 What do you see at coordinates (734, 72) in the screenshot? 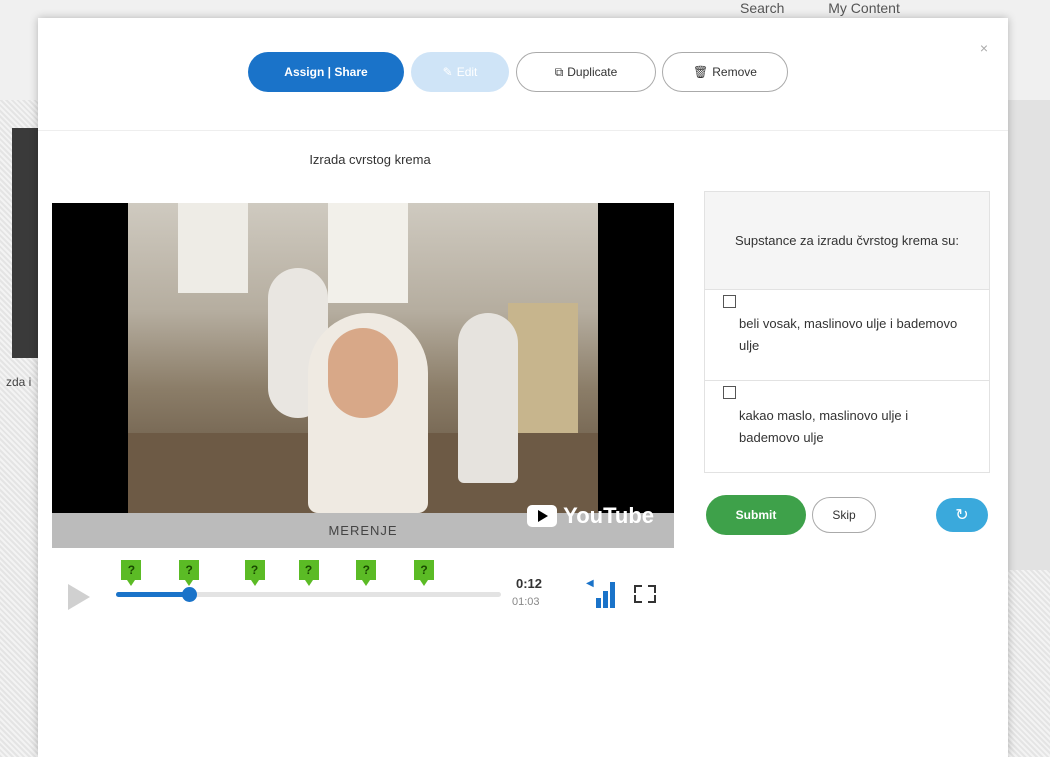
I see `remove-label: Remove` at bounding box center [734, 72].